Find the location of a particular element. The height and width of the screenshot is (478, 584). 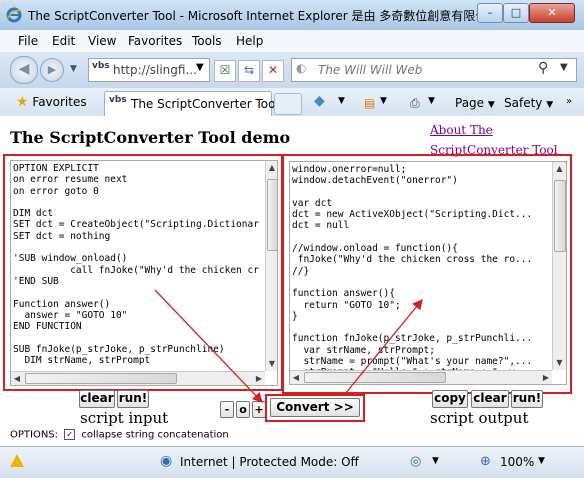

menu-view: View is located at coordinates (102, 41).